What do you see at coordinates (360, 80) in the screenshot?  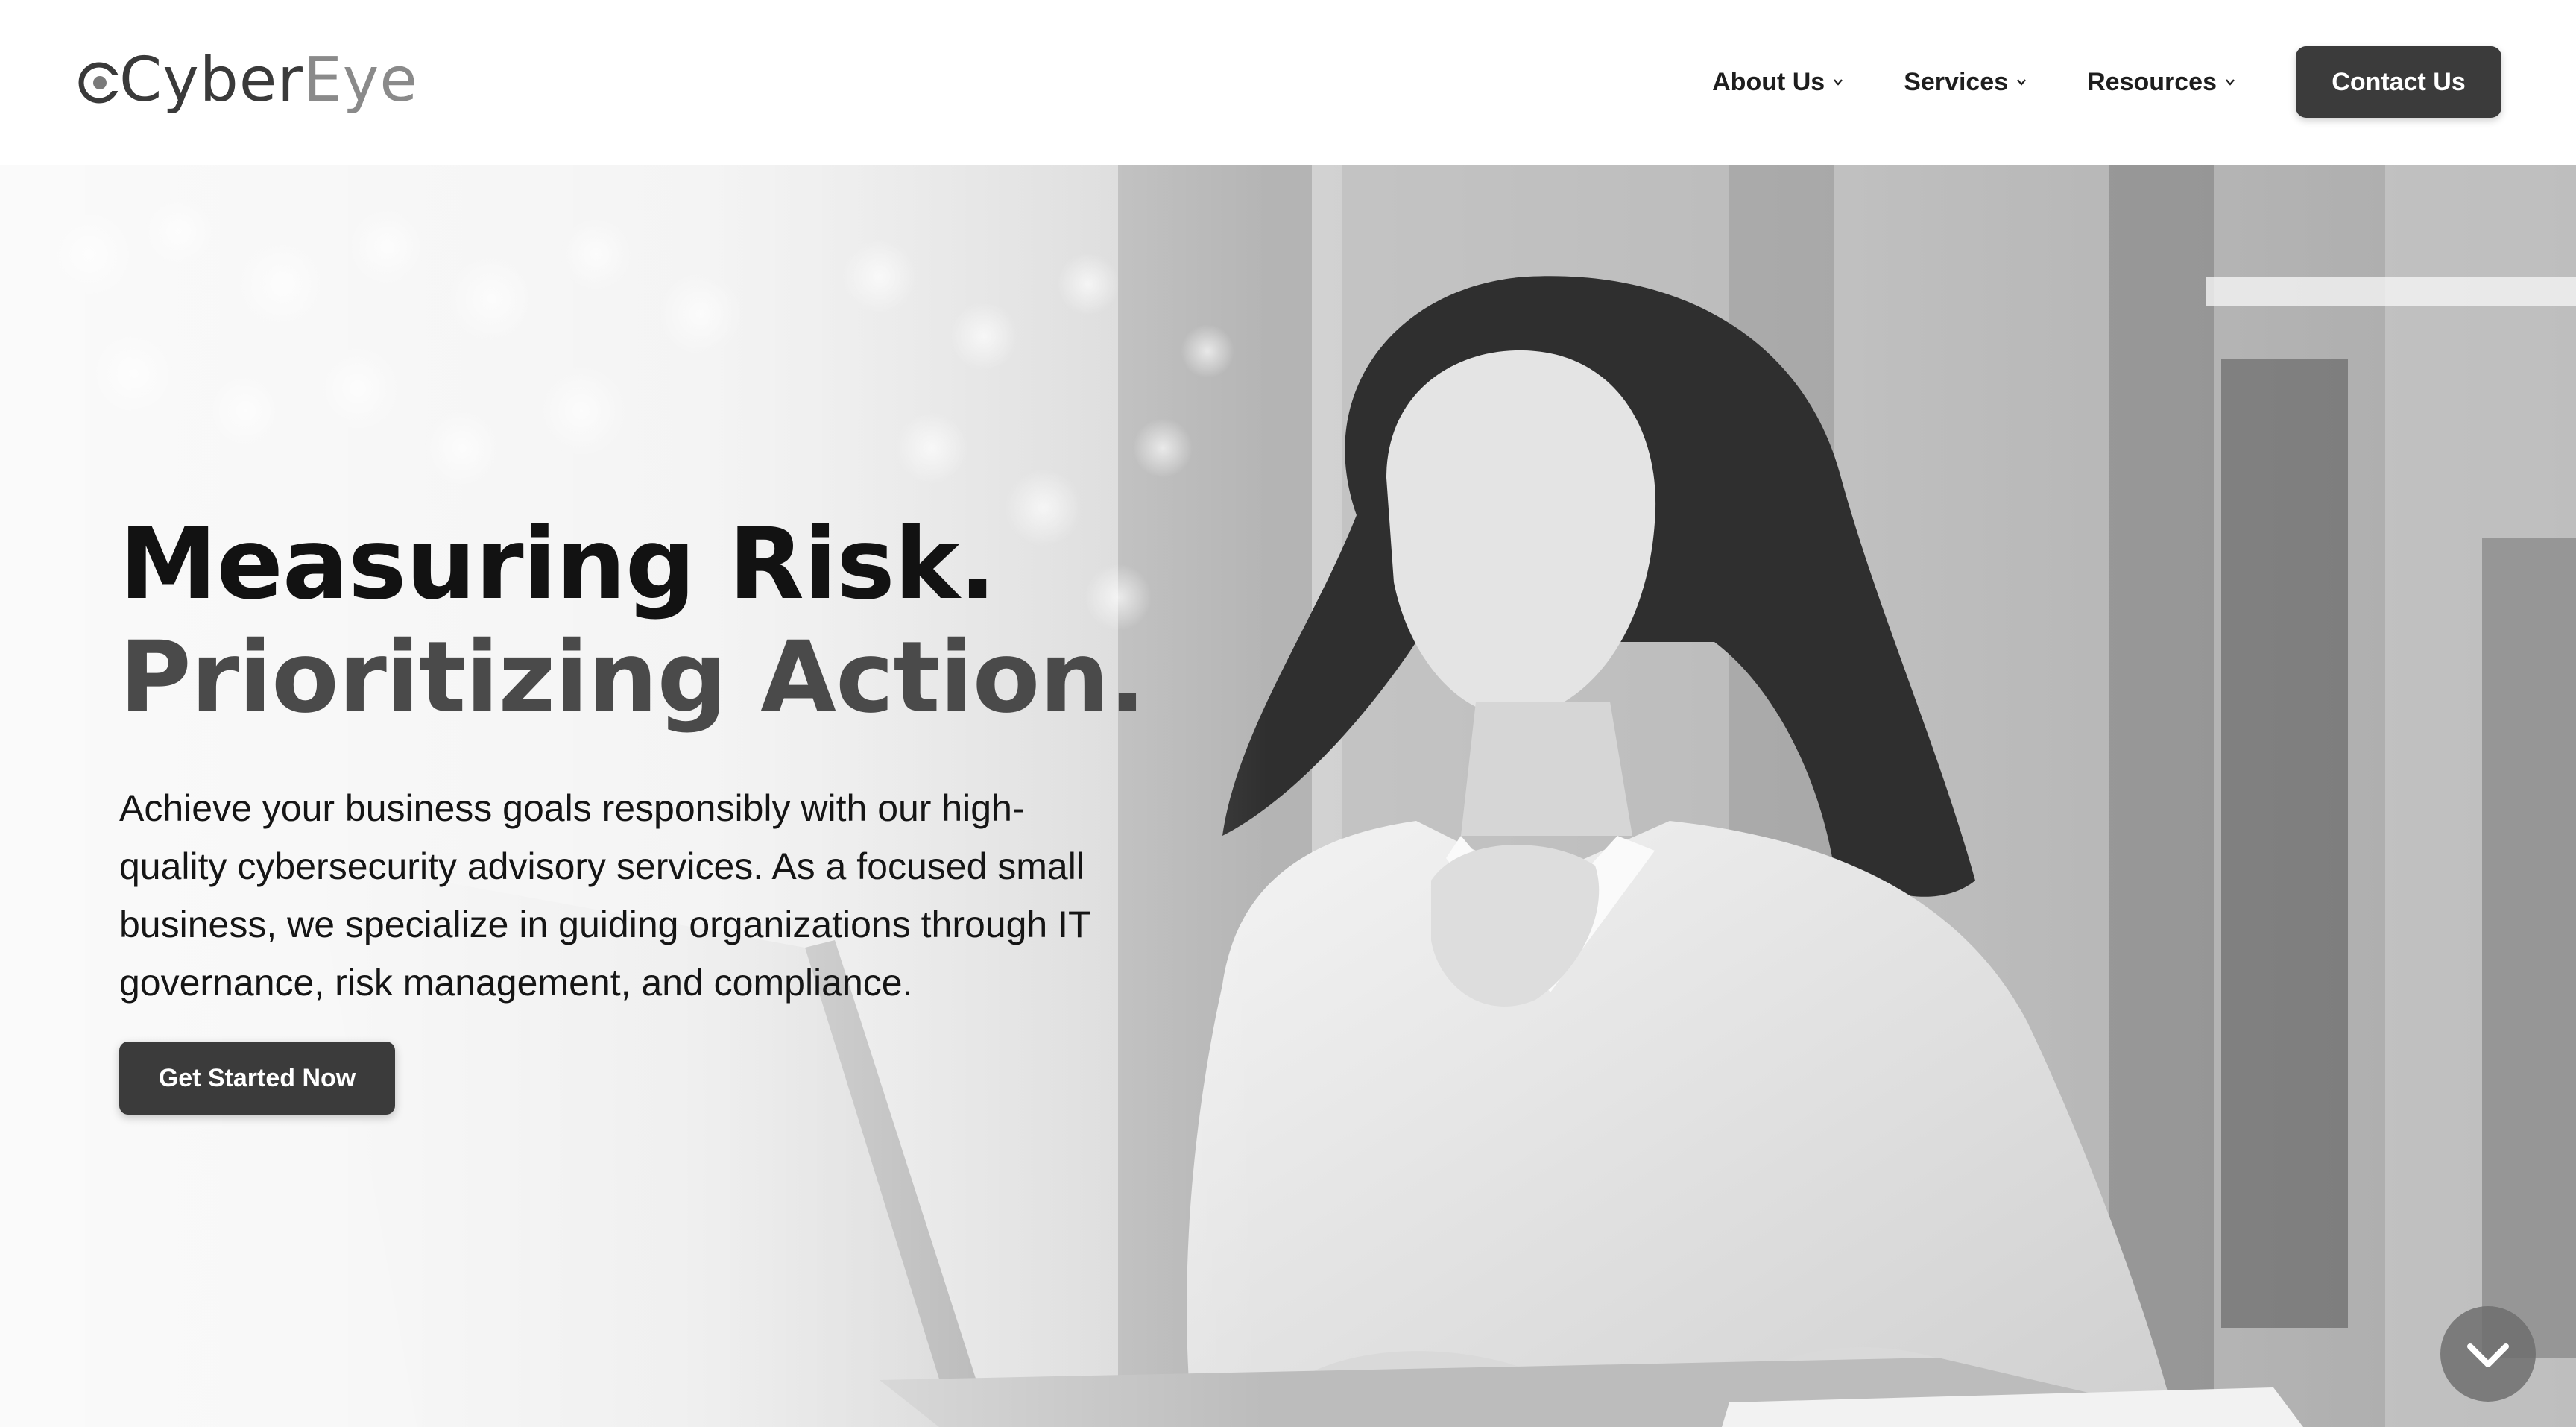 I see `logo-text-eye: Eye` at bounding box center [360, 80].